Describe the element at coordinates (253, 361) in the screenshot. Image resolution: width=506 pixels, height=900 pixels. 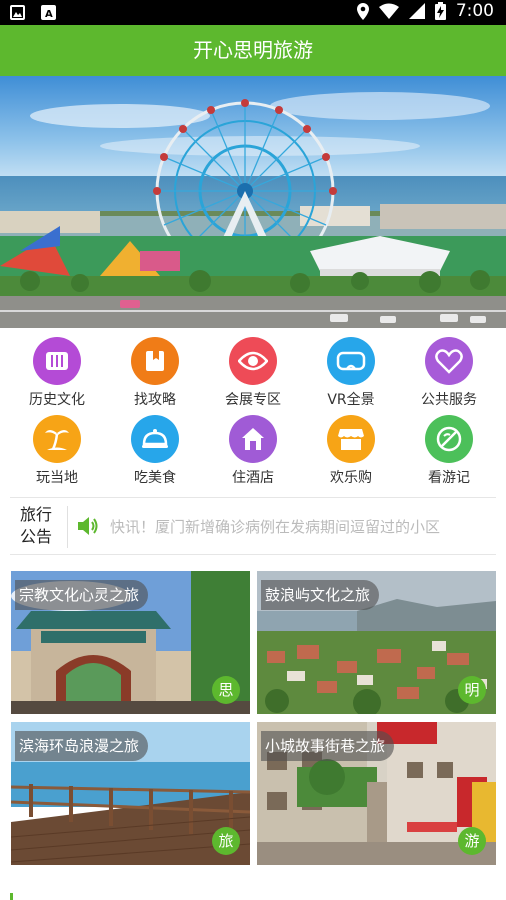
I see `eye-icon` at that location.